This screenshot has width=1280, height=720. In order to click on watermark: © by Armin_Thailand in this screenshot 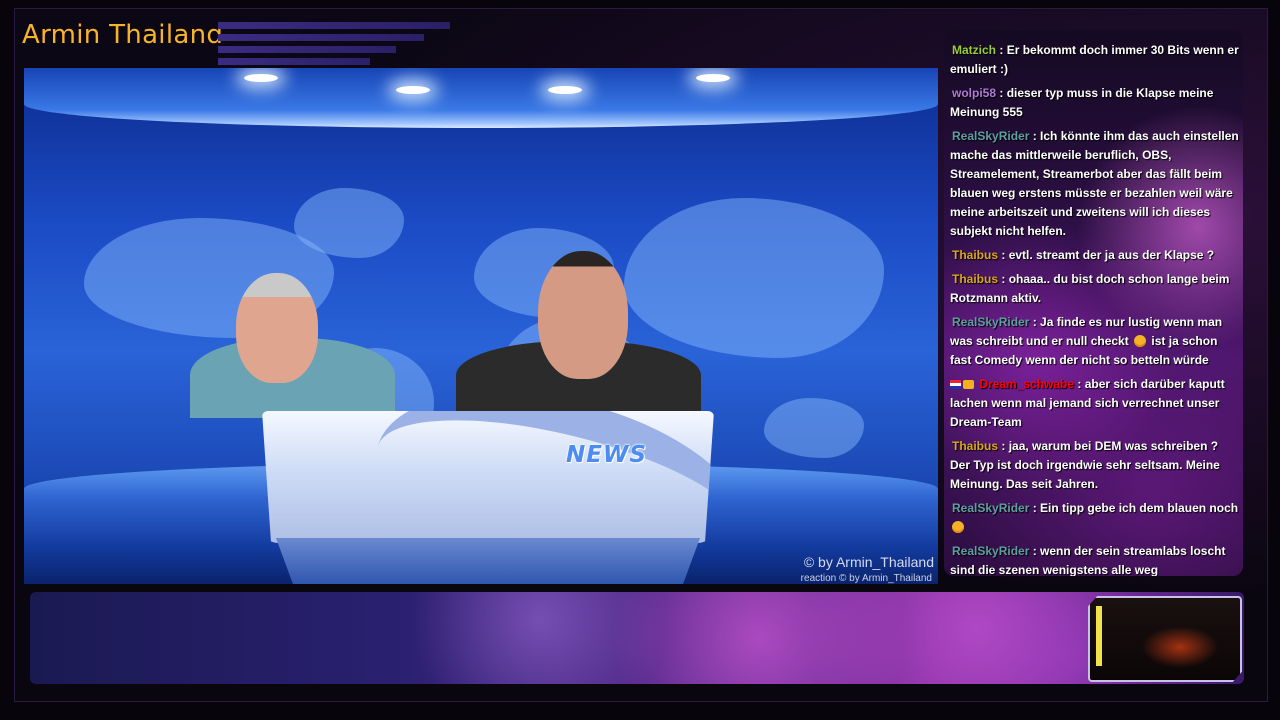, I will do `click(868, 562)`.